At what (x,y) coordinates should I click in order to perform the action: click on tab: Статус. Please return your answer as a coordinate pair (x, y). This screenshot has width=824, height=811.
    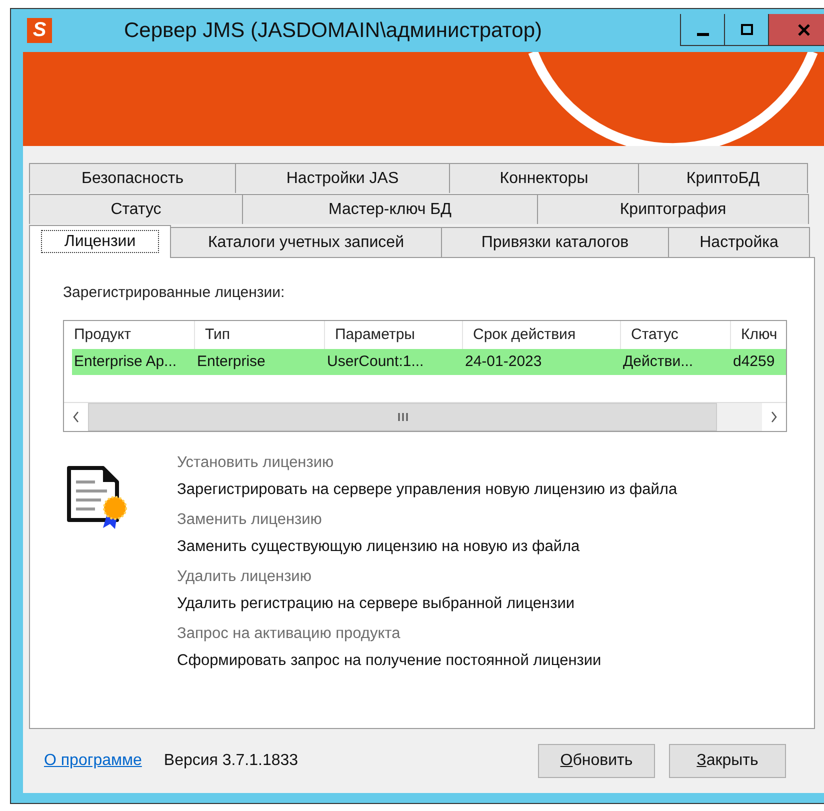
    Looking at the image, I should click on (136, 209).